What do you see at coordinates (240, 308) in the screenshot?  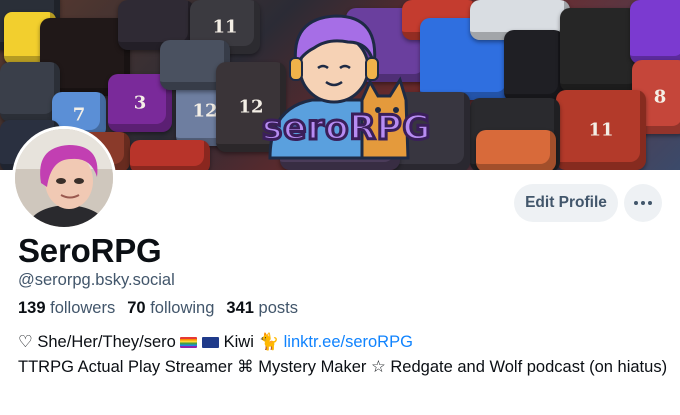 I see `posts-count: 341` at bounding box center [240, 308].